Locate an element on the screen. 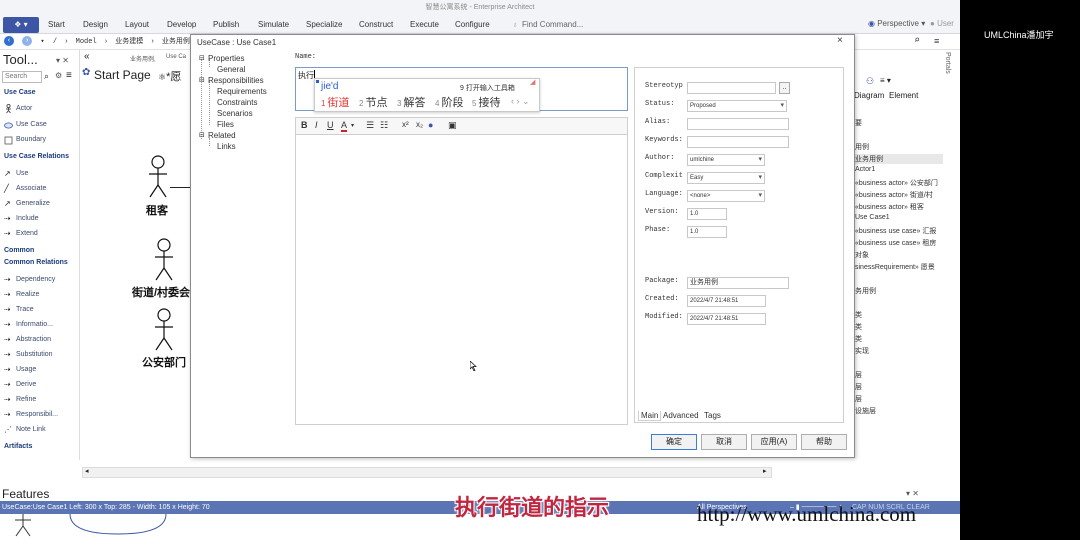 Image resolution: width=1080 pixels, height=540 pixels. subscript-button: x₂ is located at coordinates (419, 124).